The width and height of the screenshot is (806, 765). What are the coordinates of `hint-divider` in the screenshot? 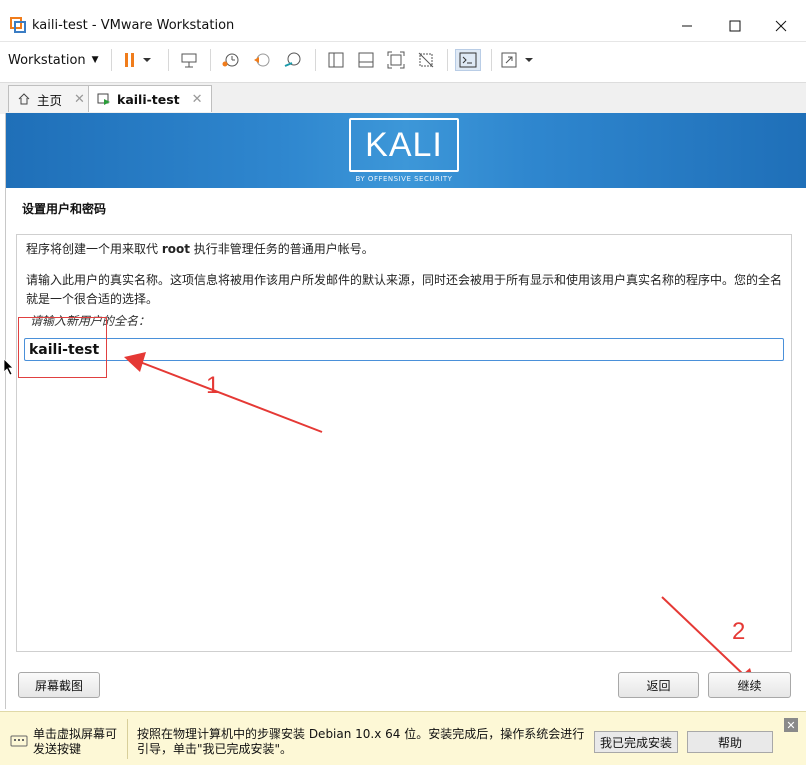 It's located at (127, 739).